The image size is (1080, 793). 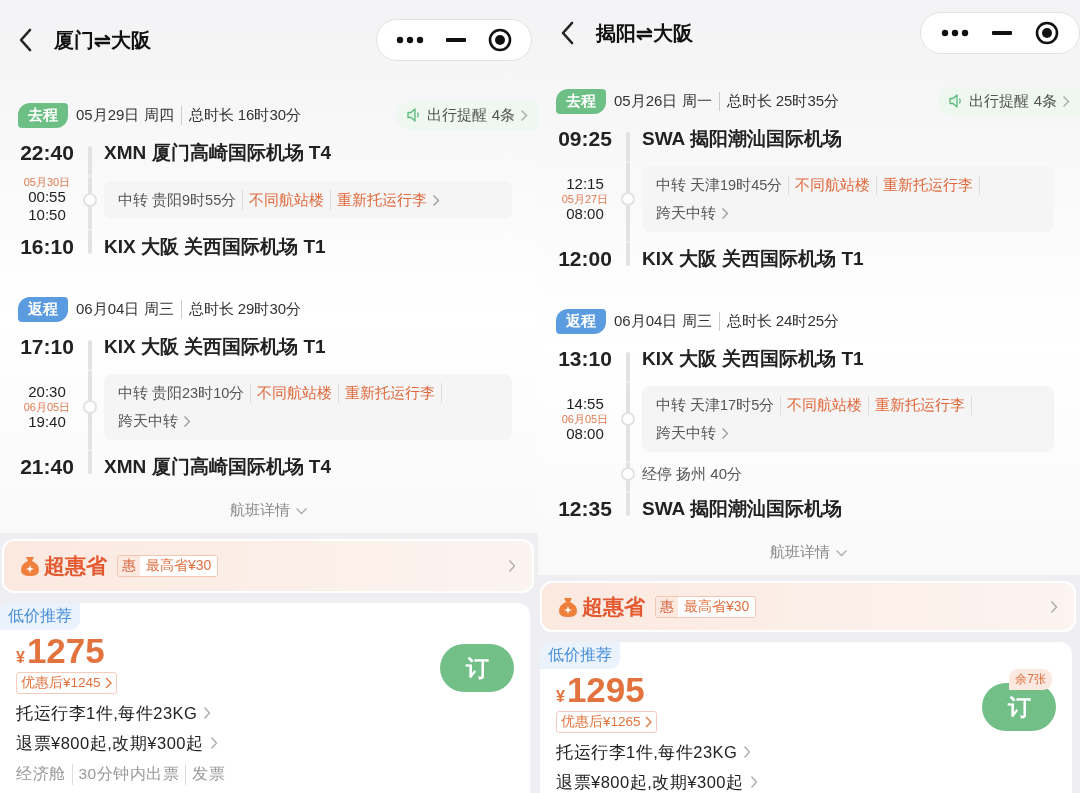 I want to click on fare-feature: 30分钟内出票, so click(x=132, y=774).